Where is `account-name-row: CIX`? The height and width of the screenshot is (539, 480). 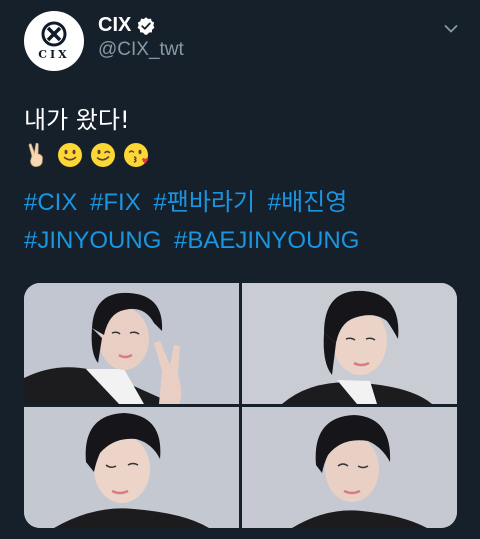
account-name-row: CIX is located at coordinates (127, 25).